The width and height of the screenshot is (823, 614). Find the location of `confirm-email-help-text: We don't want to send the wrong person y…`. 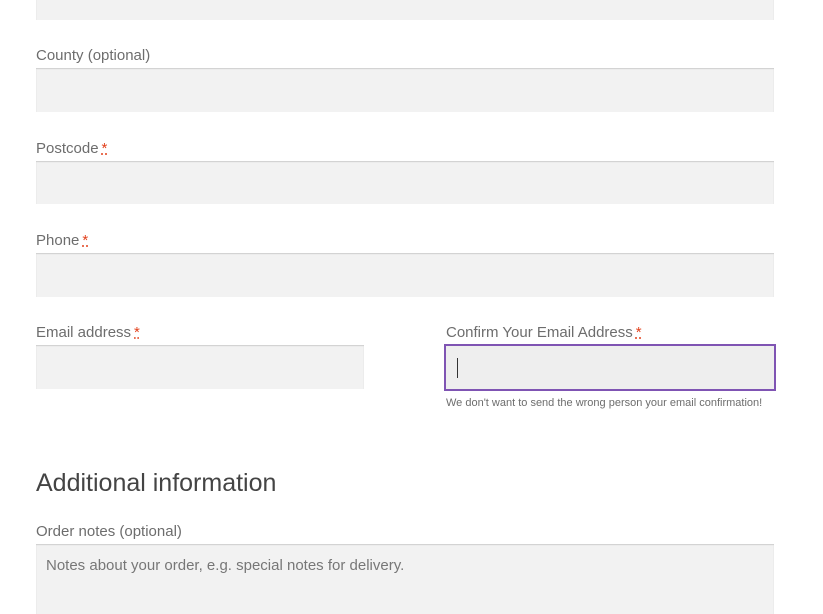

confirm-email-help-text: We don't want to send the wrong person y… is located at coordinates (604, 403).